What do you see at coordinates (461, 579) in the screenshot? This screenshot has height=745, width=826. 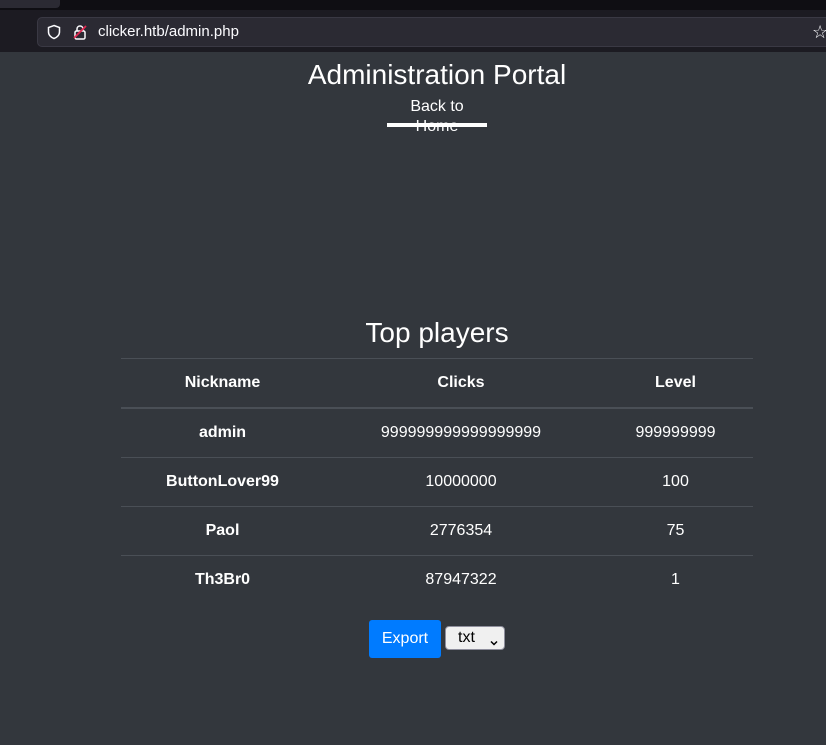 I see `cell-clicks: 87947322` at bounding box center [461, 579].